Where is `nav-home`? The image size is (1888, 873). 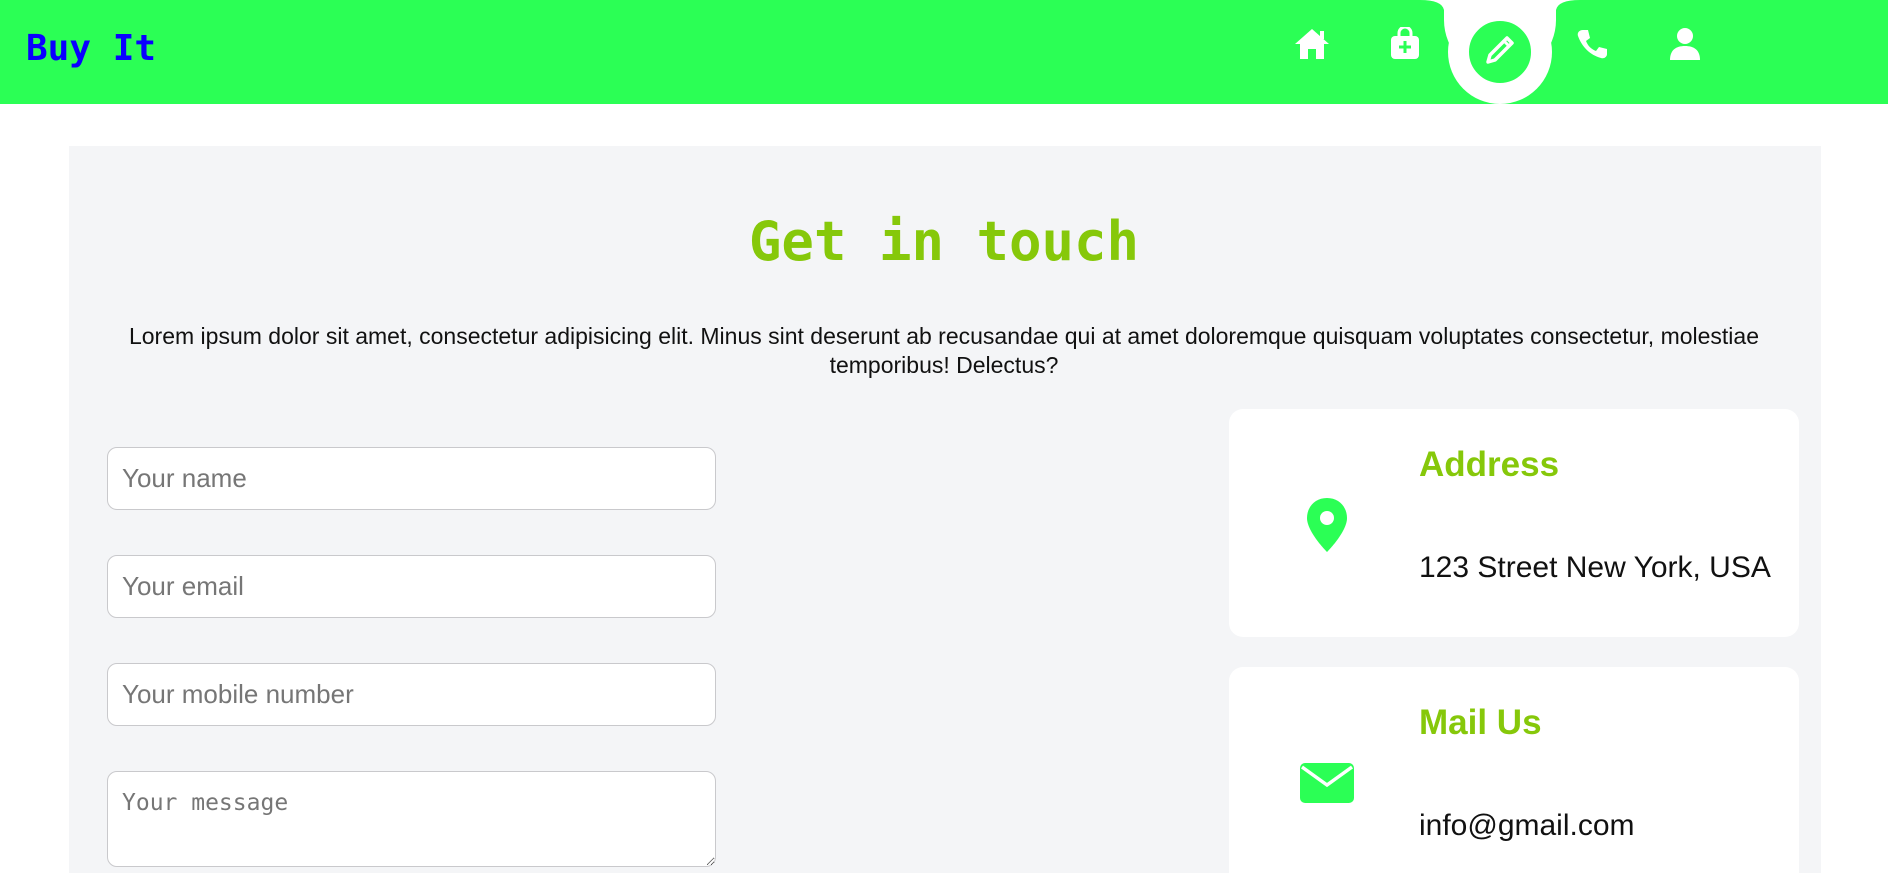
nav-home is located at coordinates (1312, 44).